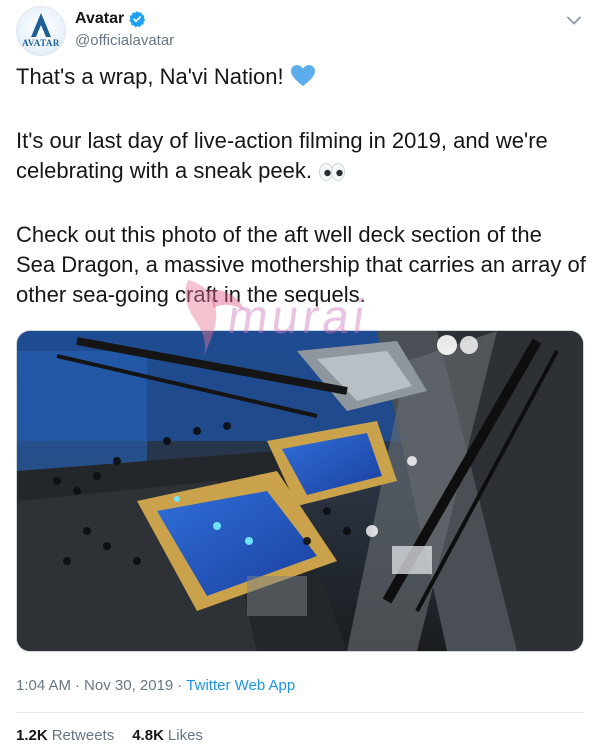  I want to click on blue-heart-icon, so click(303, 80).